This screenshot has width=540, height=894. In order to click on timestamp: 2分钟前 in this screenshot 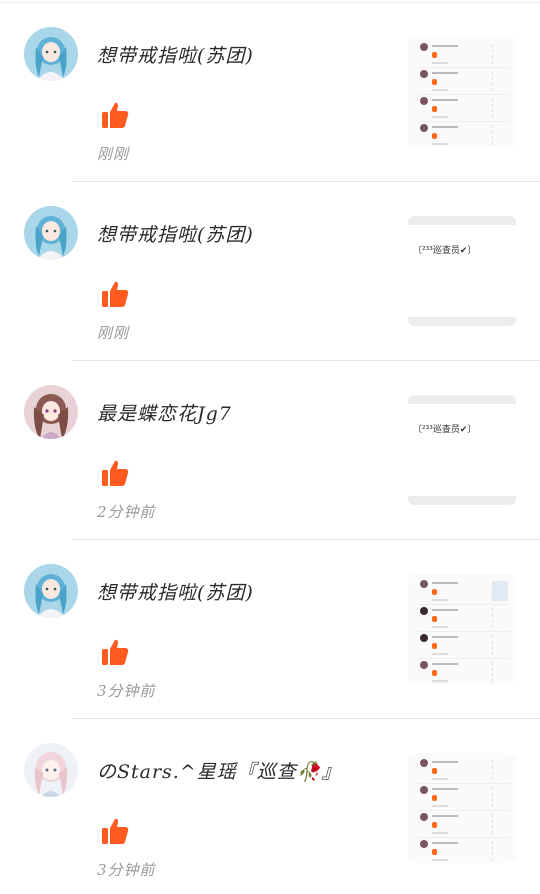, I will do `click(126, 512)`.